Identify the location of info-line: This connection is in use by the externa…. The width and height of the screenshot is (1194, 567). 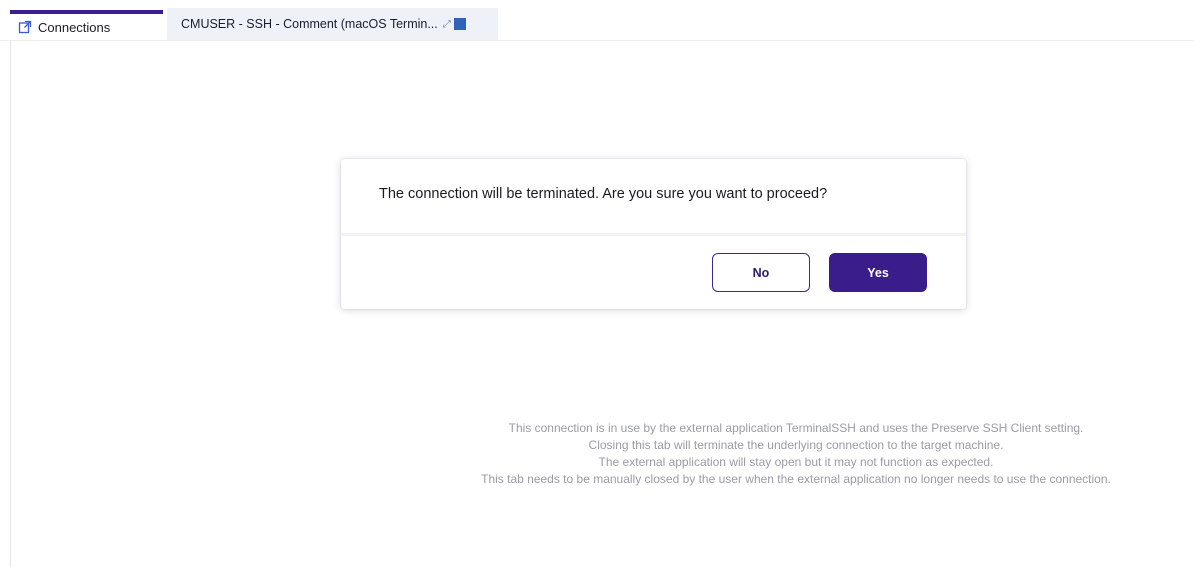
(796, 428).